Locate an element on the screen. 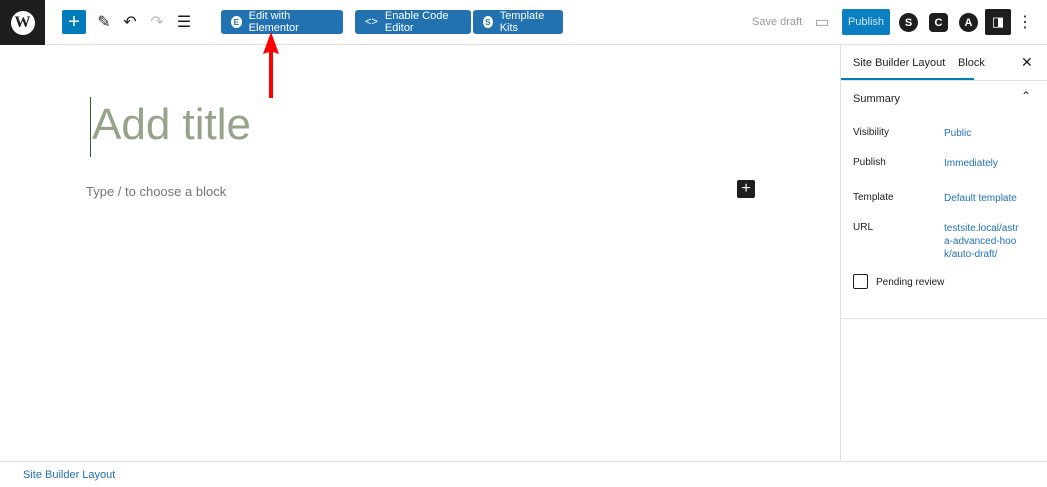  publish-value: Immediately is located at coordinates (989, 163).